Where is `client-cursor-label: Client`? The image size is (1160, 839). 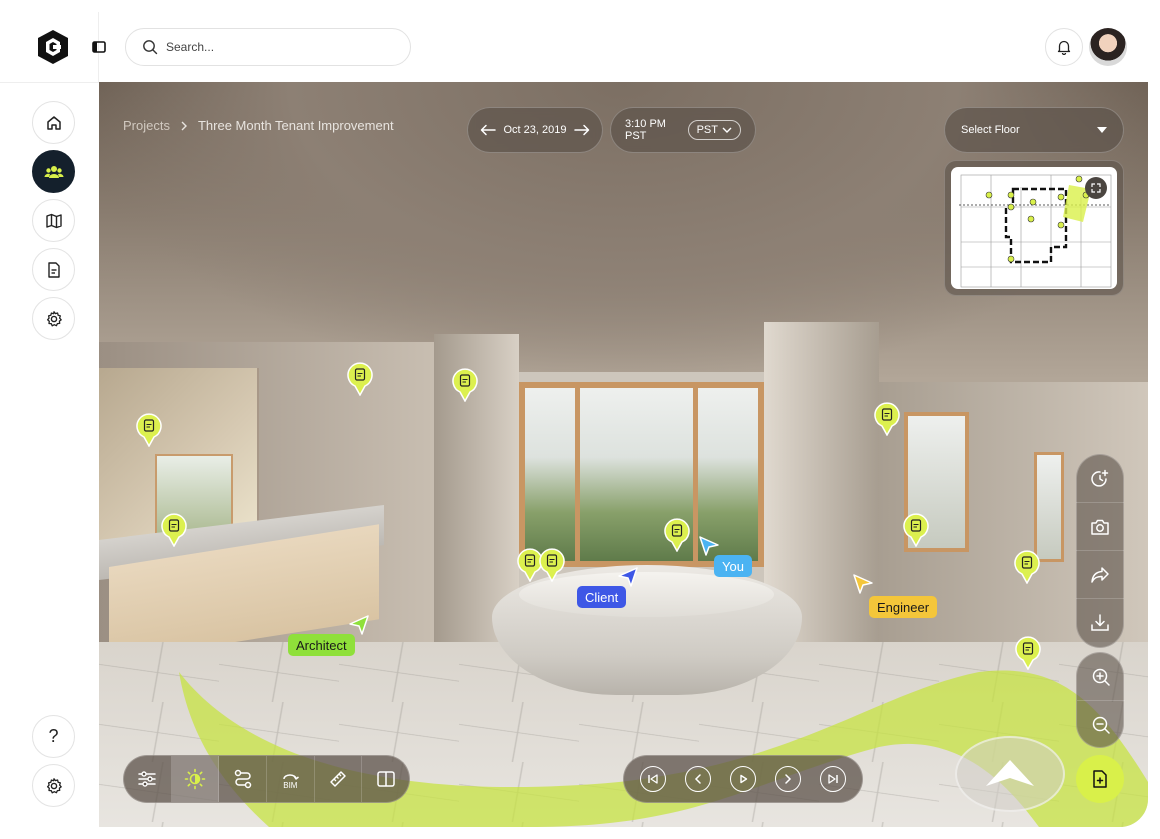 client-cursor-label: Client is located at coordinates (602, 597).